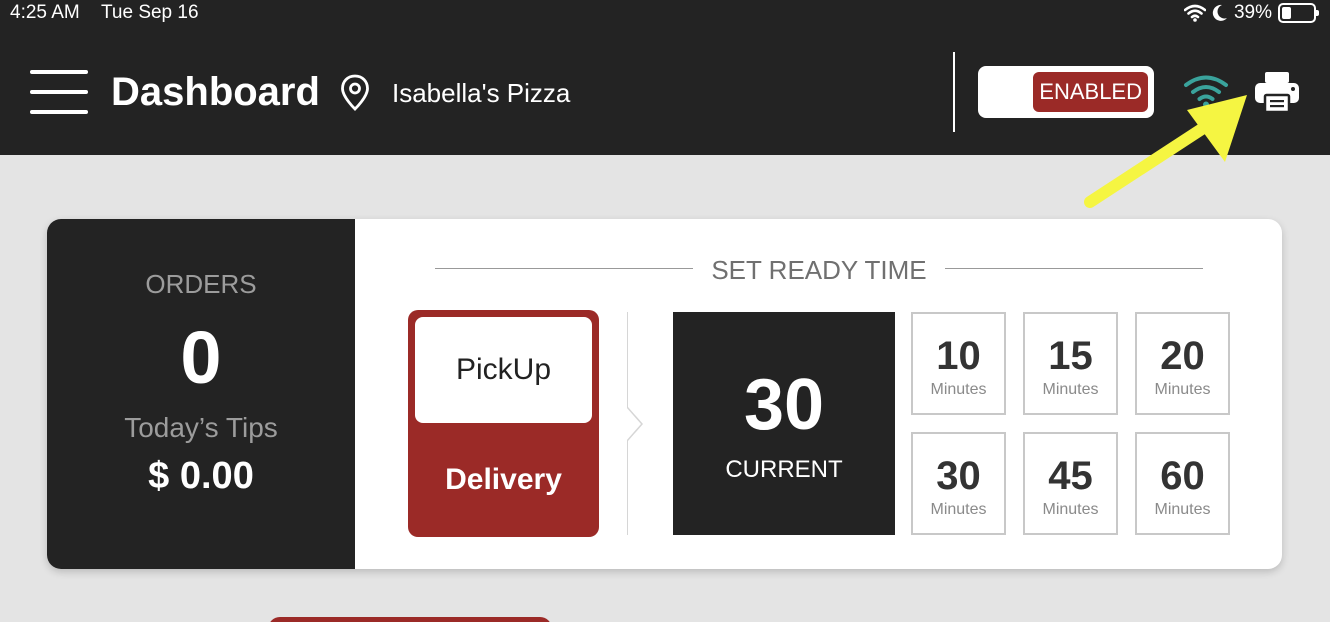 This screenshot has width=1330, height=622. What do you see at coordinates (784, 469) in the screenshot?
I see `current-label: CURRENT` at bounding box center [784, 469].